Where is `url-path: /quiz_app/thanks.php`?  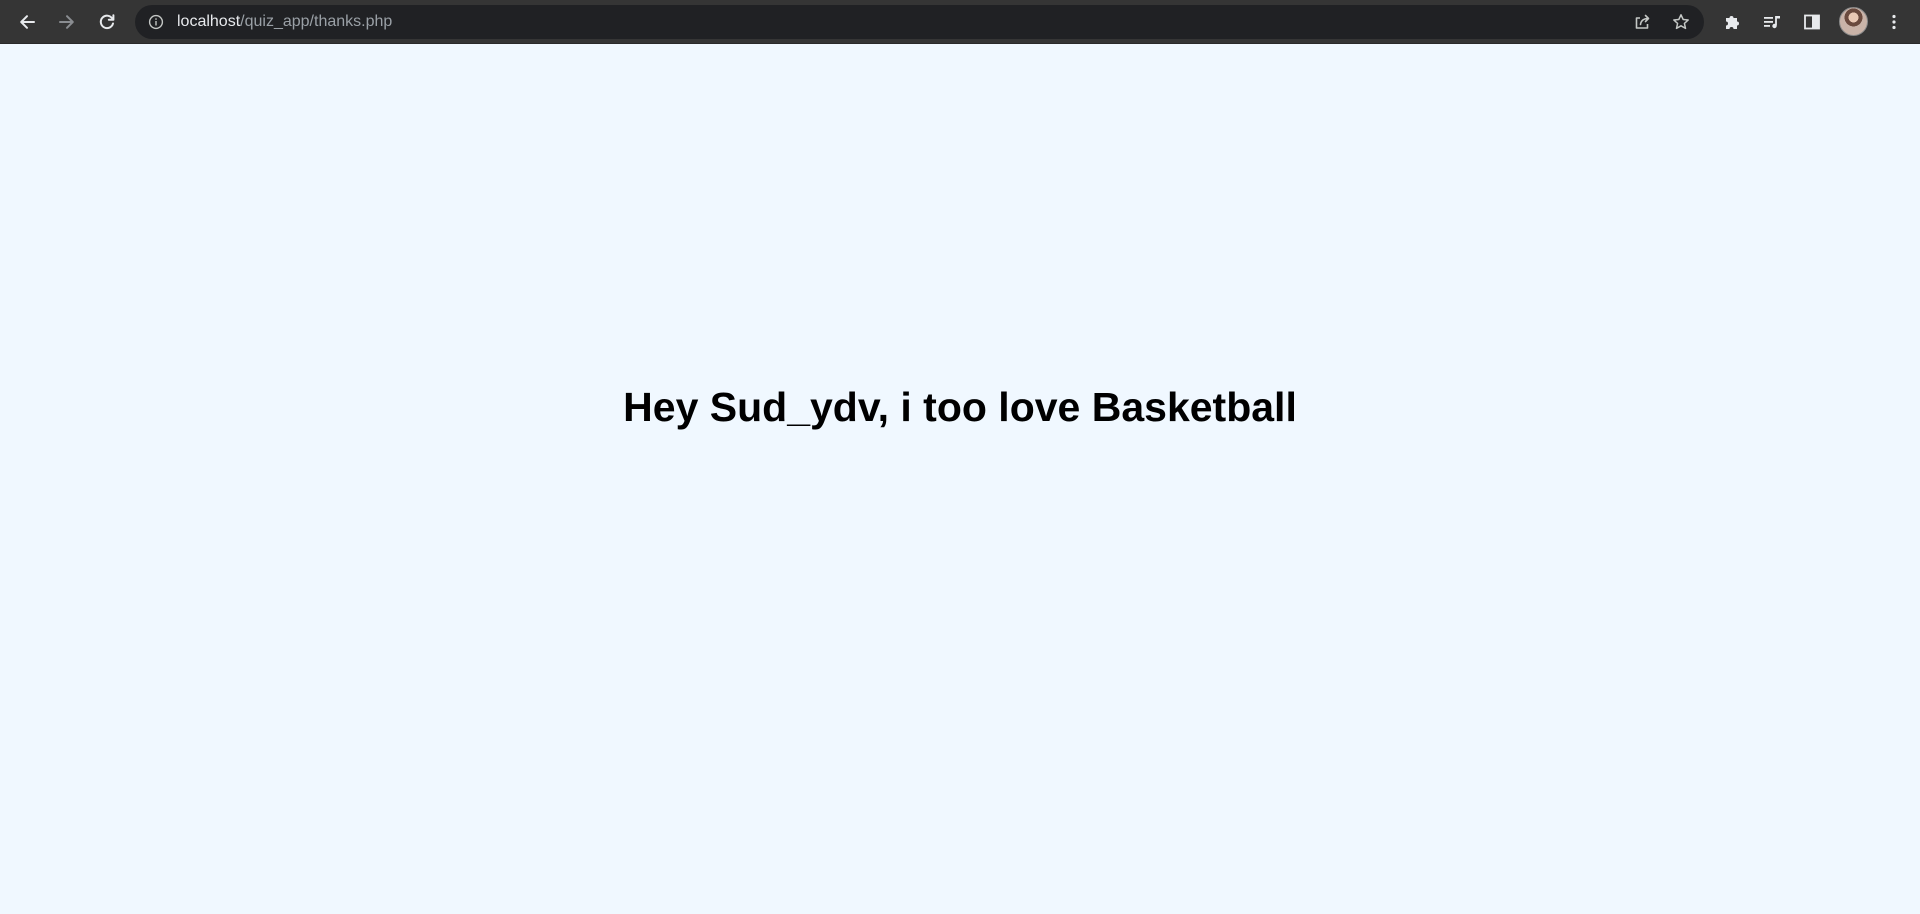 url-path: /quiz_app/thanks.php is located at coordinates (316, 21).